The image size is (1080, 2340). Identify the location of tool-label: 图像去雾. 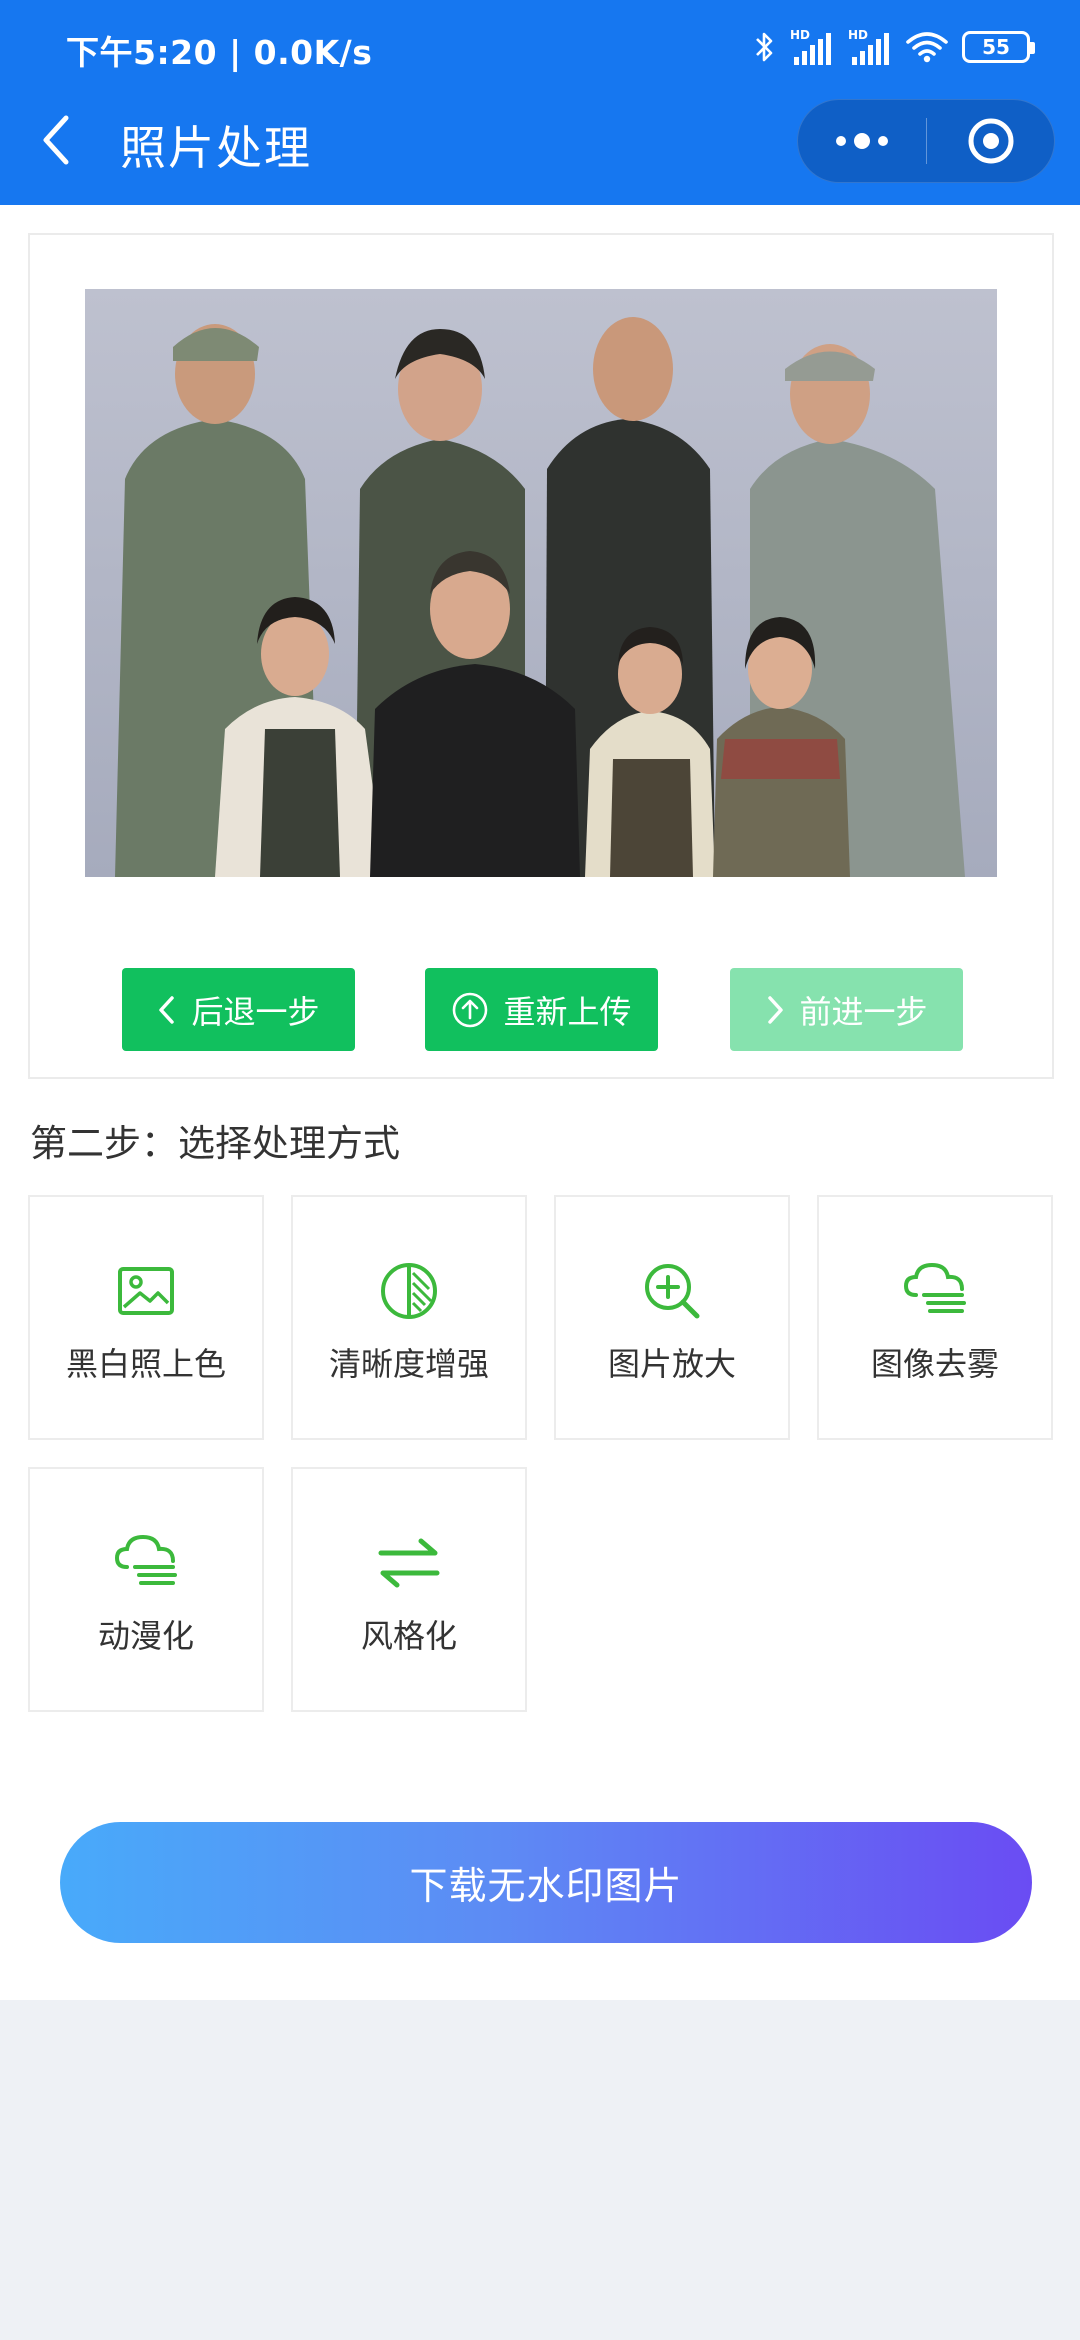
(934, 1364).